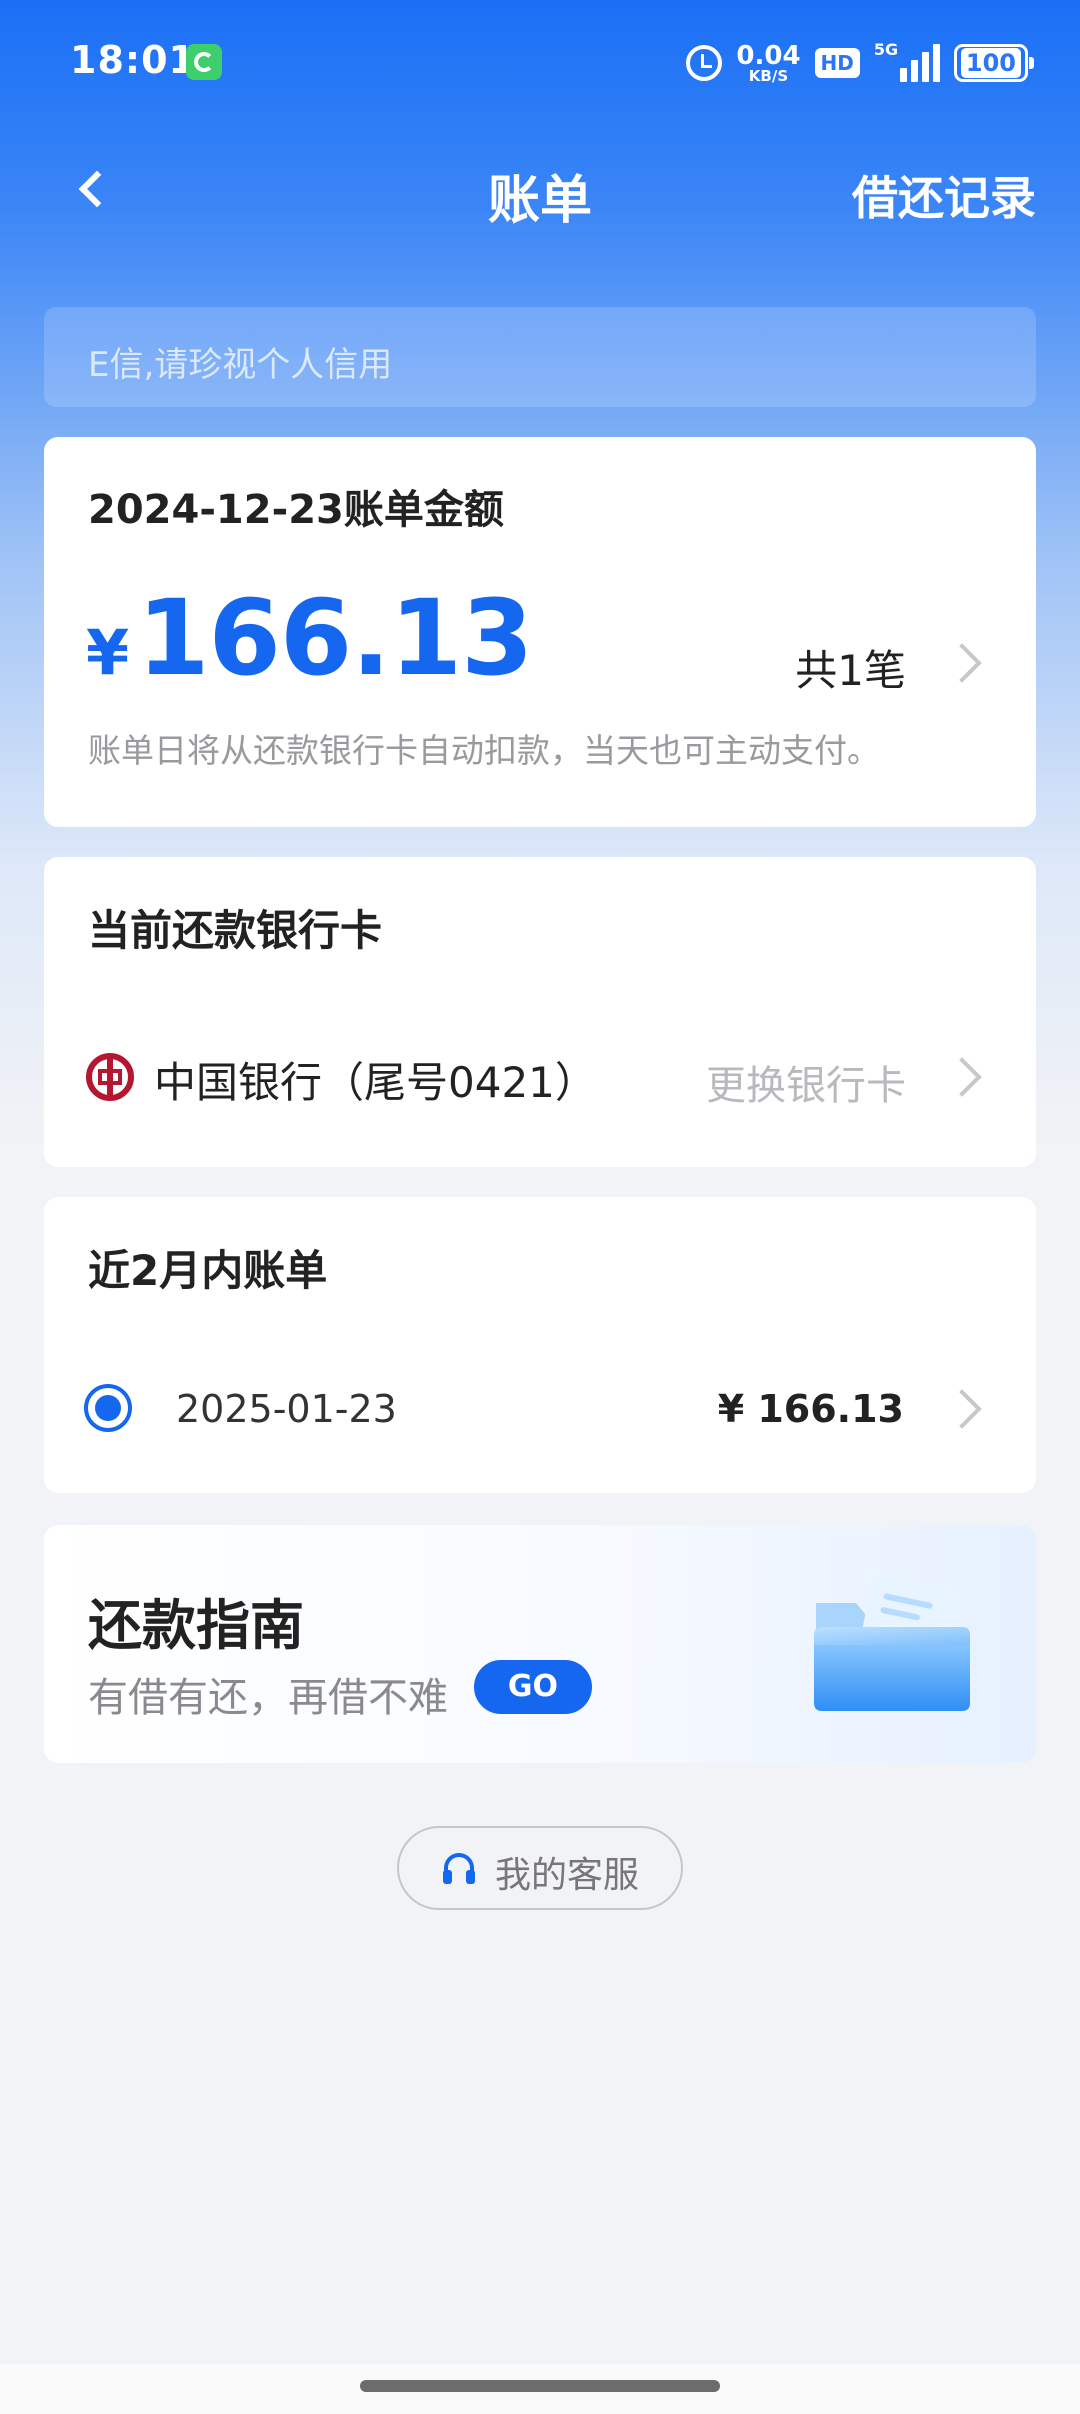 This screenshot has height=2414, width=1080. I want to click on bank-of-china-logo-icon, so click(110, 1077).